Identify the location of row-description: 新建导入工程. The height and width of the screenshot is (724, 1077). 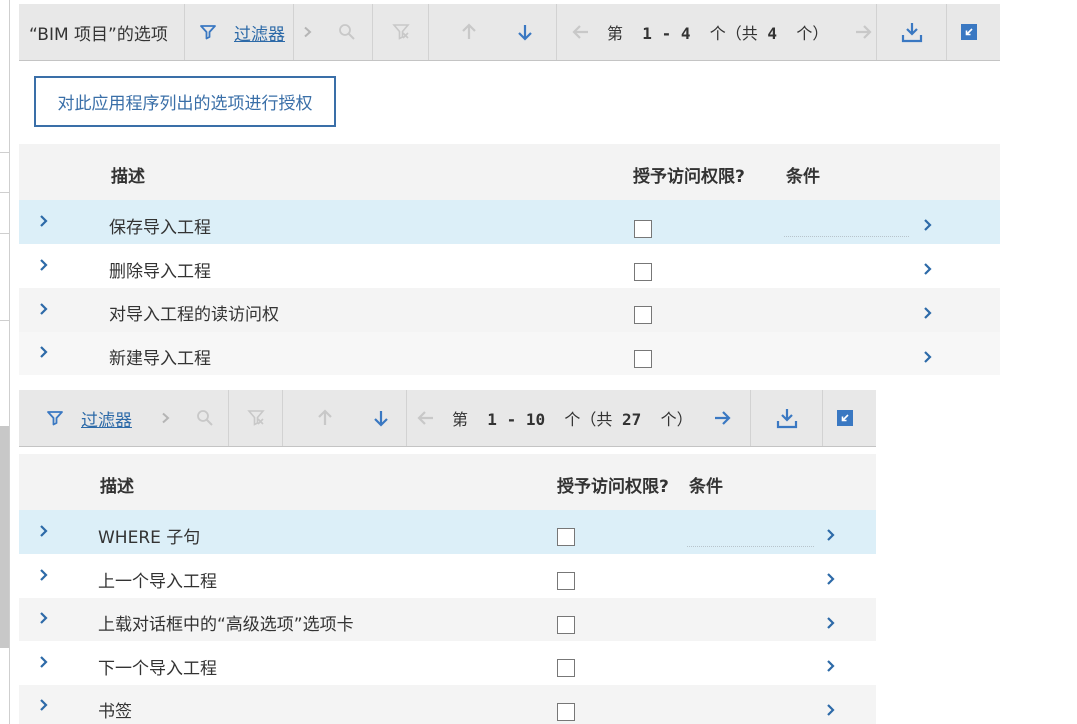
(160, 359).